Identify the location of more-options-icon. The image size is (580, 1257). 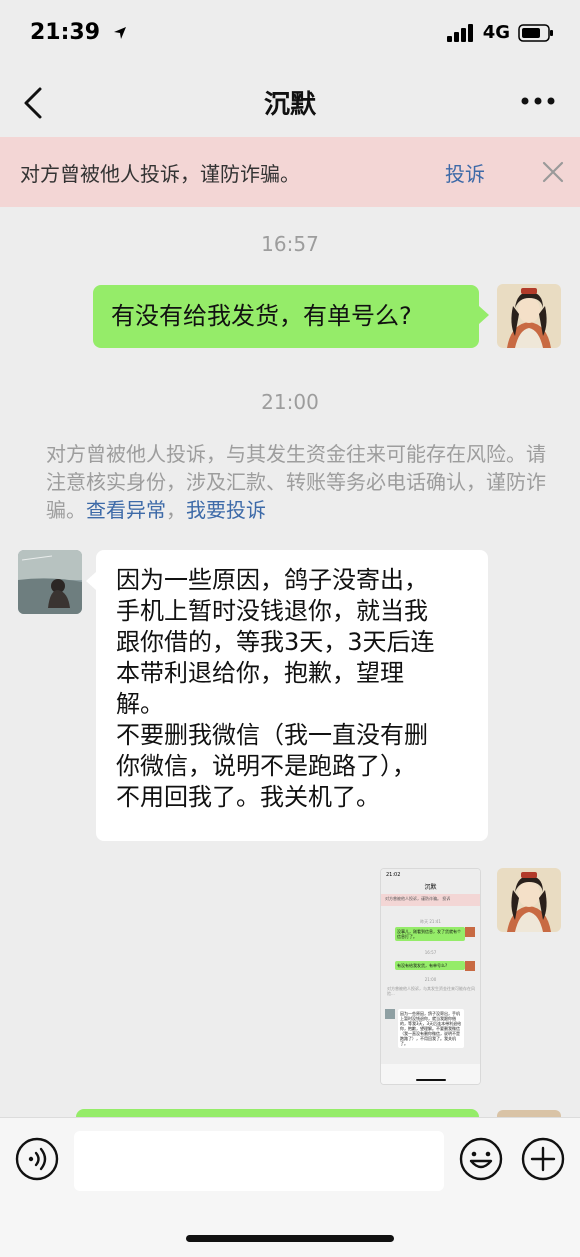
(538, 101).